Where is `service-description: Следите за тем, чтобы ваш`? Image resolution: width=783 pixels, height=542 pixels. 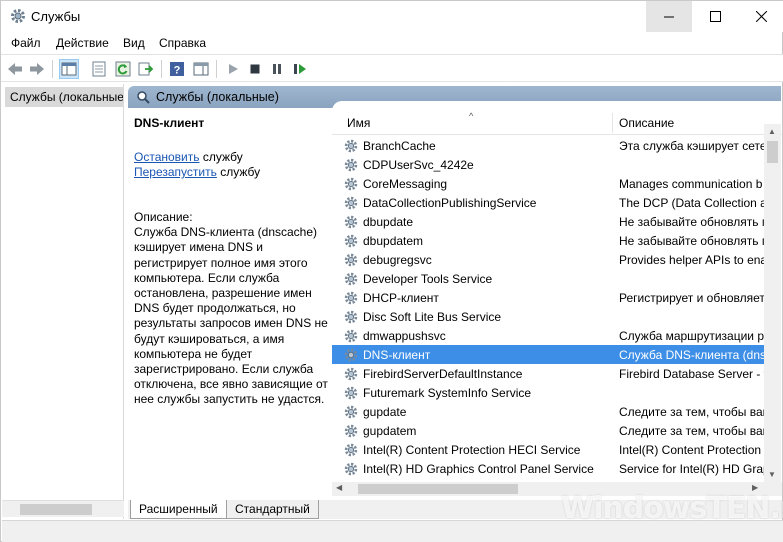 service-description: Следите за тем, чтобы ваш is located at coordinates (694, 431).